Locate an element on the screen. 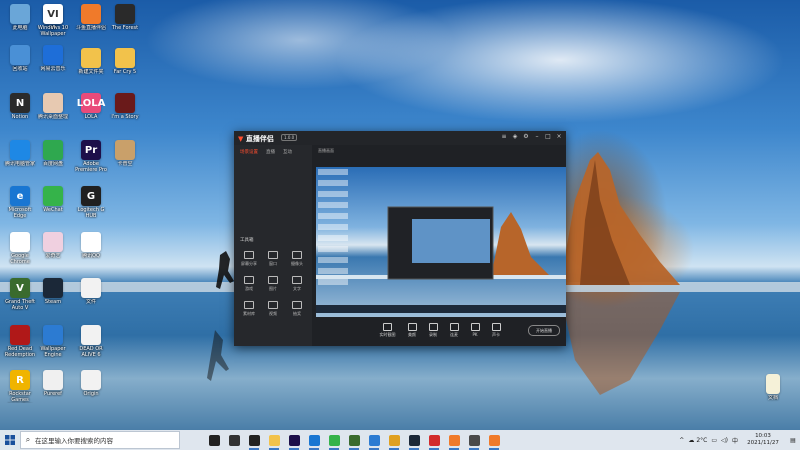  notion-icon: N is located at coordinates (20, 103).